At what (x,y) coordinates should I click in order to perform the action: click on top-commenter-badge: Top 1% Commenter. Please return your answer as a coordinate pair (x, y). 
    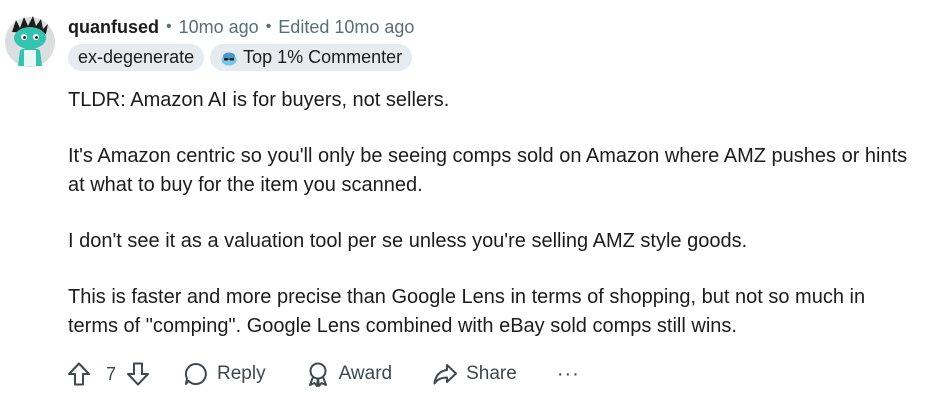
    Looking at the image, I should click on (311, 57).